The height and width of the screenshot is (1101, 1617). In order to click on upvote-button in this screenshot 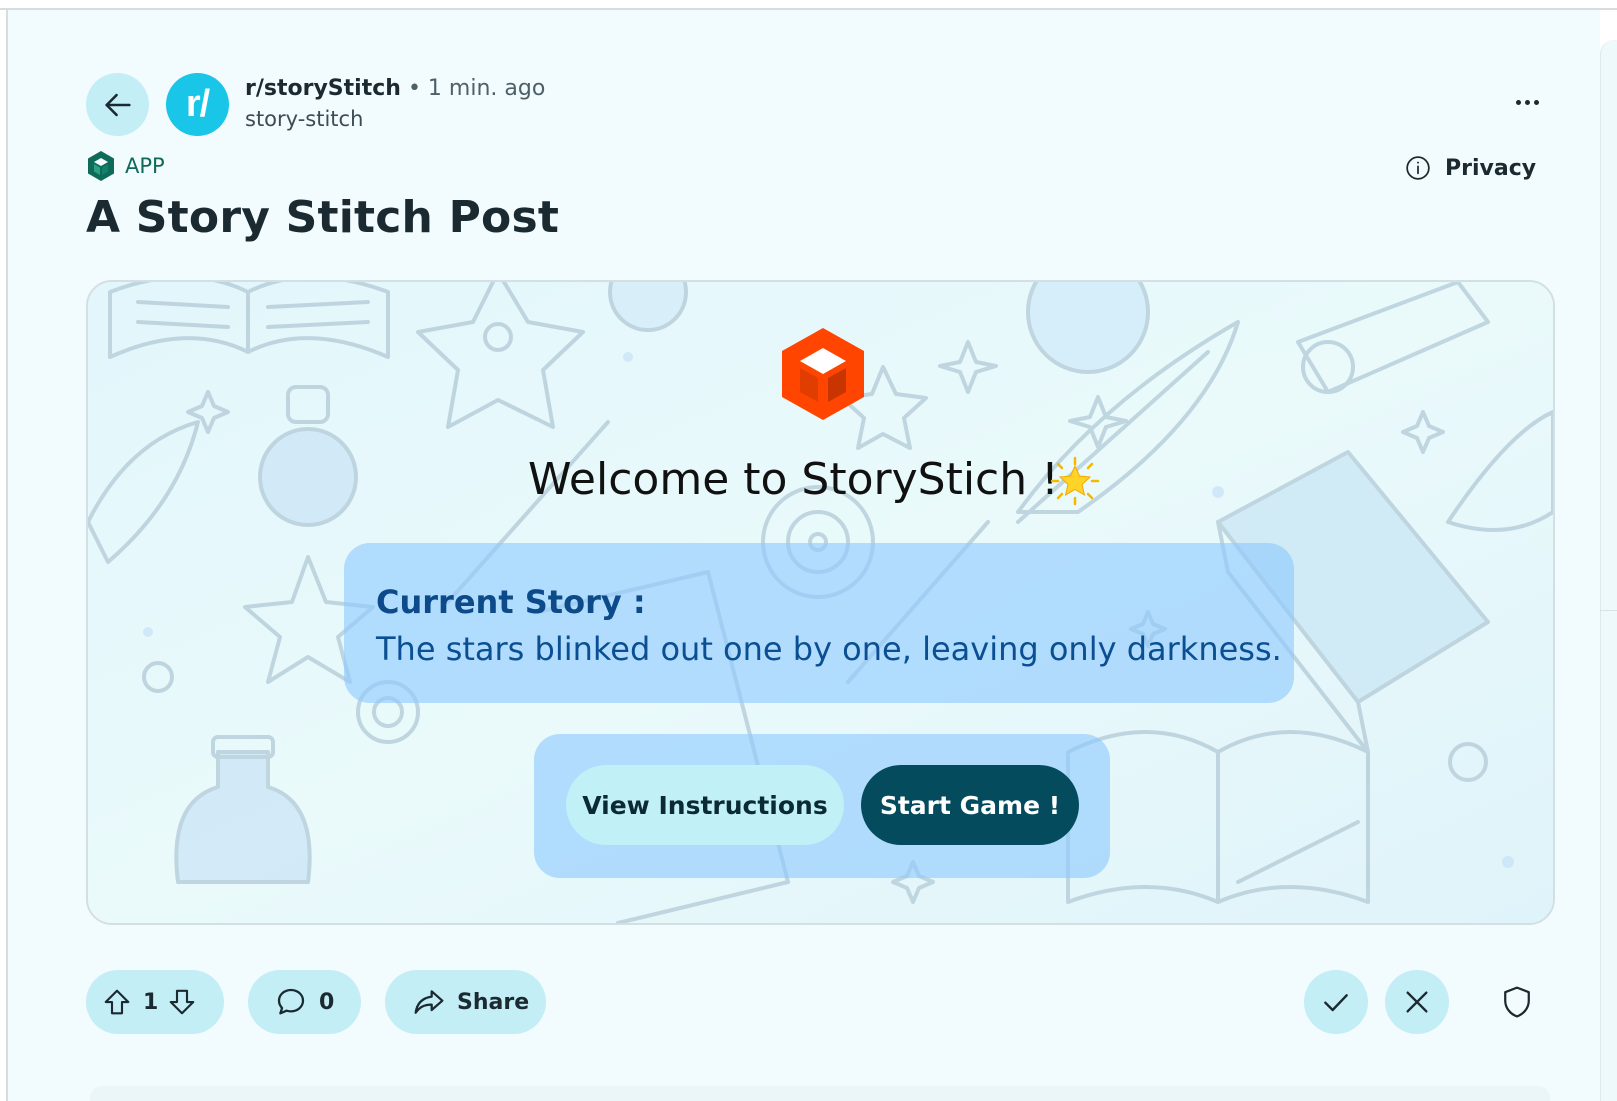, I will do `click(117, 1002)`.